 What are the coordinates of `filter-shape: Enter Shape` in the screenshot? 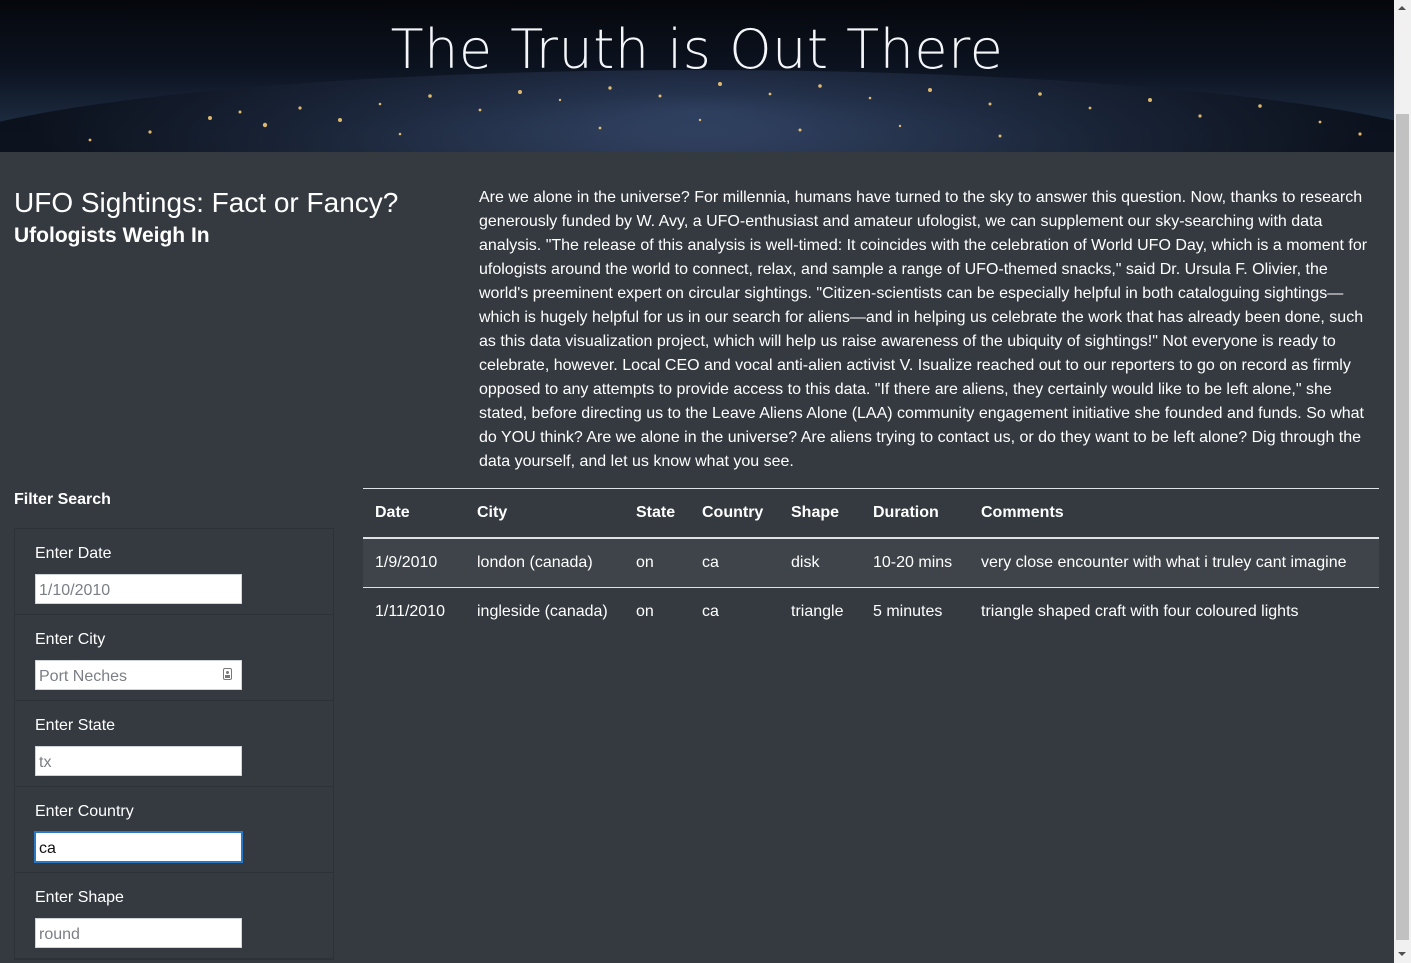 It's located at (174, 916).